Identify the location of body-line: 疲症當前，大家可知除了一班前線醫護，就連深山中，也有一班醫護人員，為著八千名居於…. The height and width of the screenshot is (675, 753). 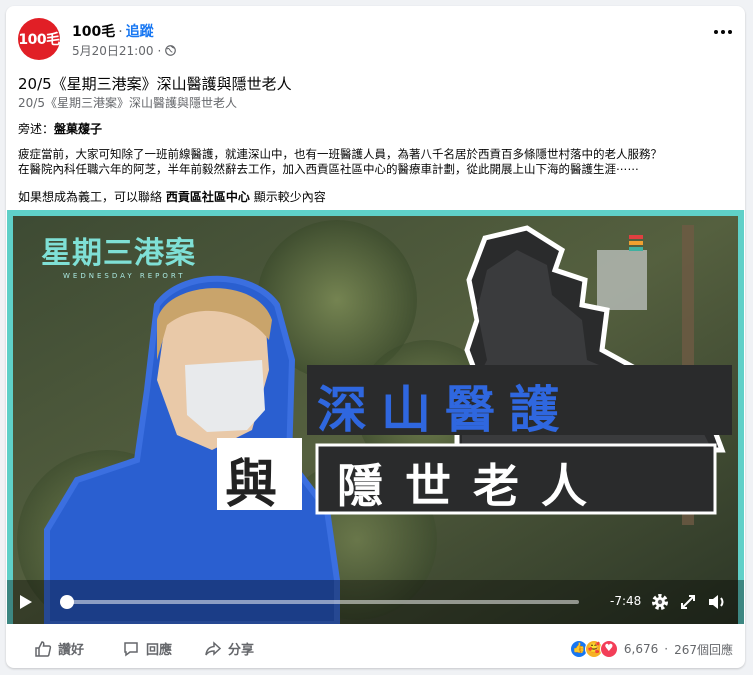
(340, 154).